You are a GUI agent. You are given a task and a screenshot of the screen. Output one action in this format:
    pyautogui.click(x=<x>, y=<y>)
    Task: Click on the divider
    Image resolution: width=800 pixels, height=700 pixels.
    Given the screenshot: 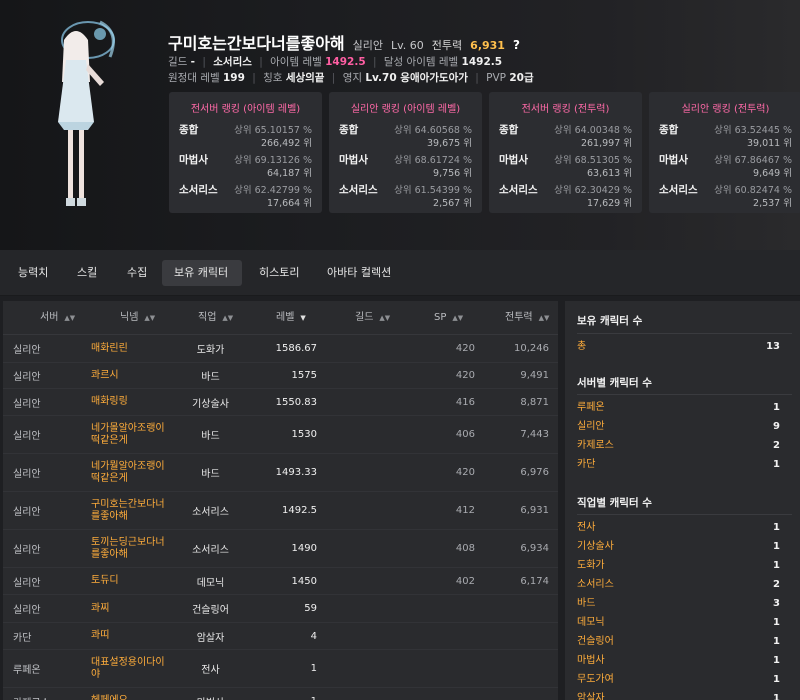 What is the action you would take?
    pyautogui.click(x=684, y=394)
    